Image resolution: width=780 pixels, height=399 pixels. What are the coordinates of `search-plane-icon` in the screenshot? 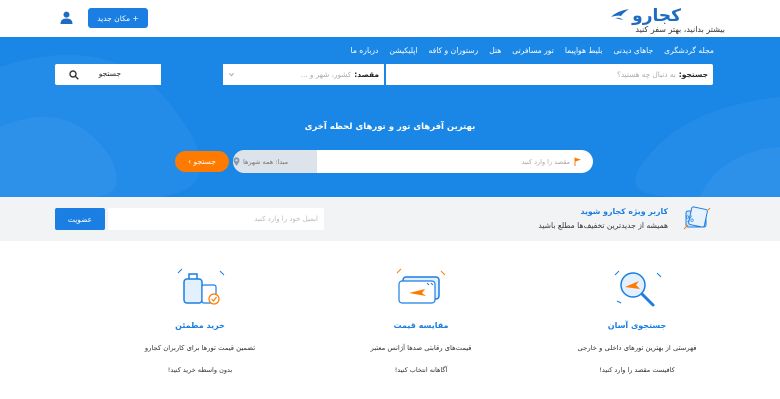 It's located at (638, 288).